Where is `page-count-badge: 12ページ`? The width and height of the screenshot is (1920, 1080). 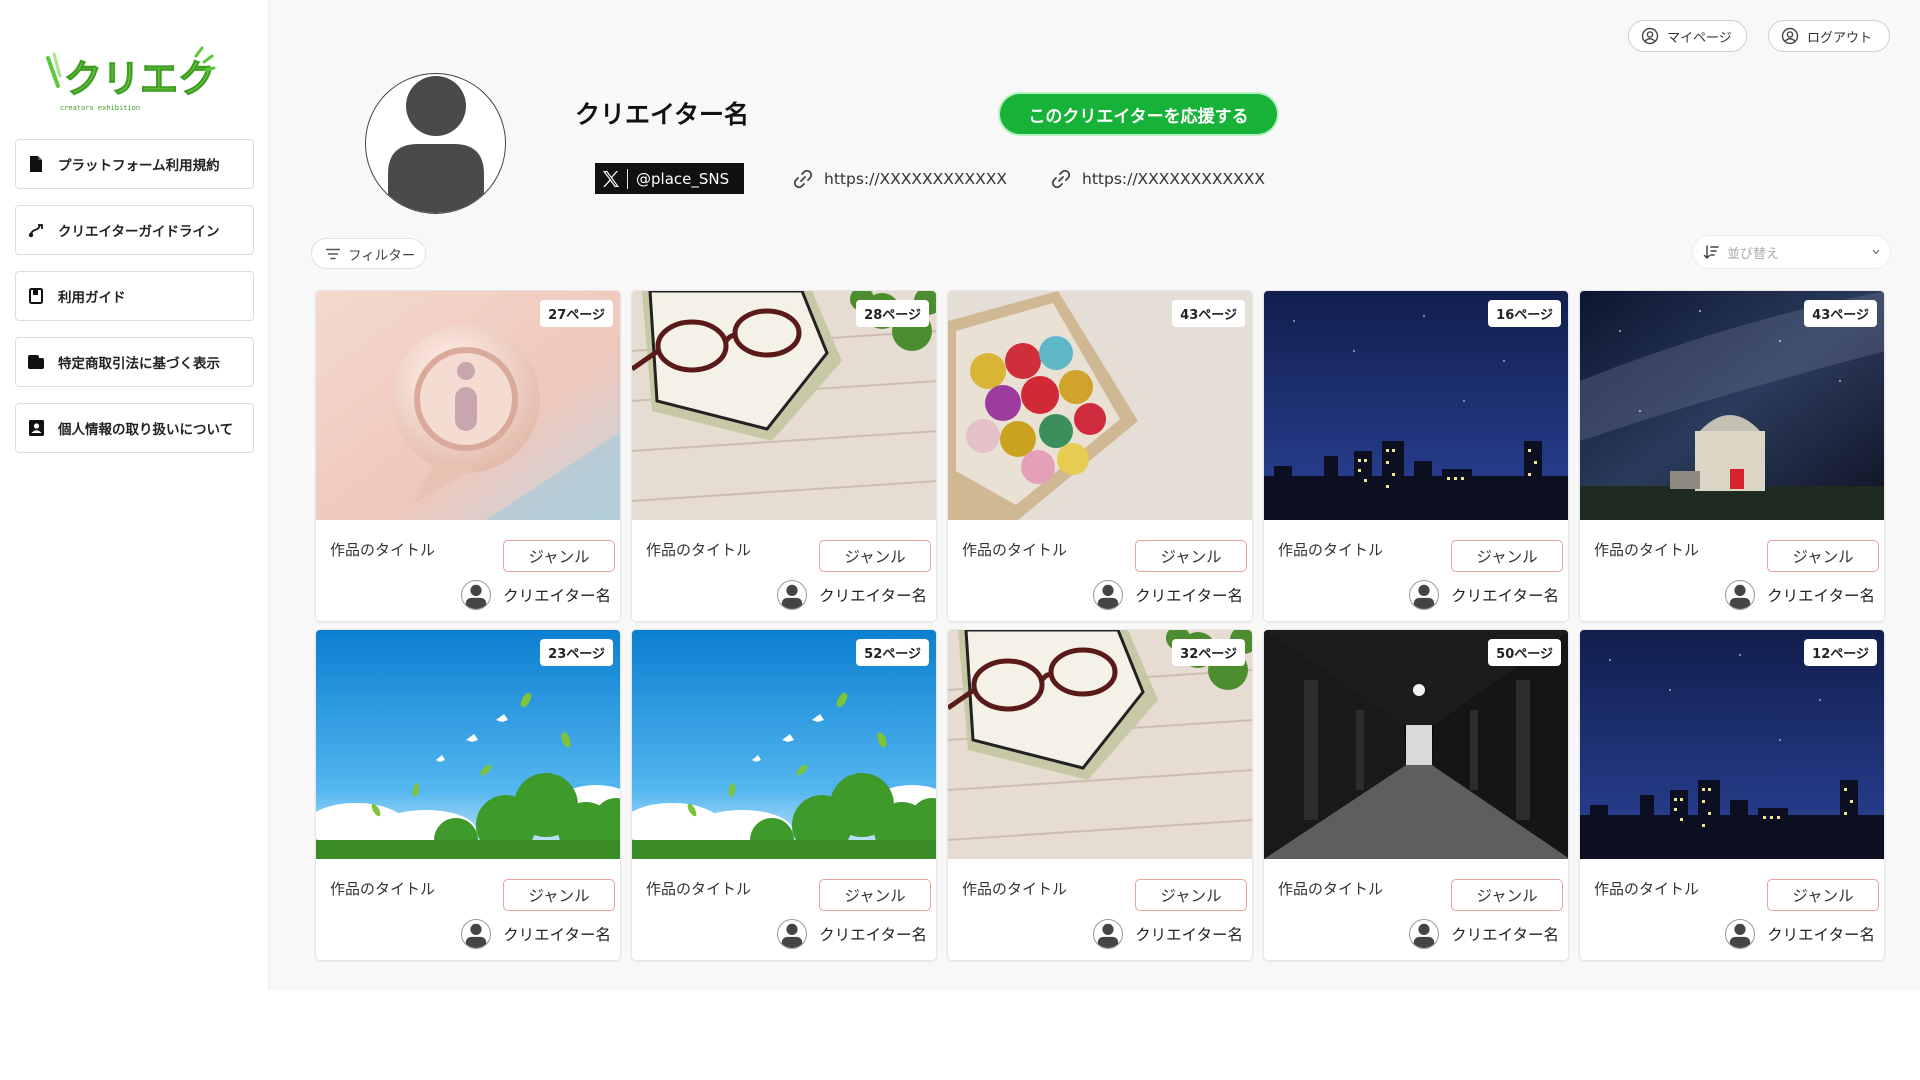 page-count-badge: 12ページ is located at coordinates (1840, 652).